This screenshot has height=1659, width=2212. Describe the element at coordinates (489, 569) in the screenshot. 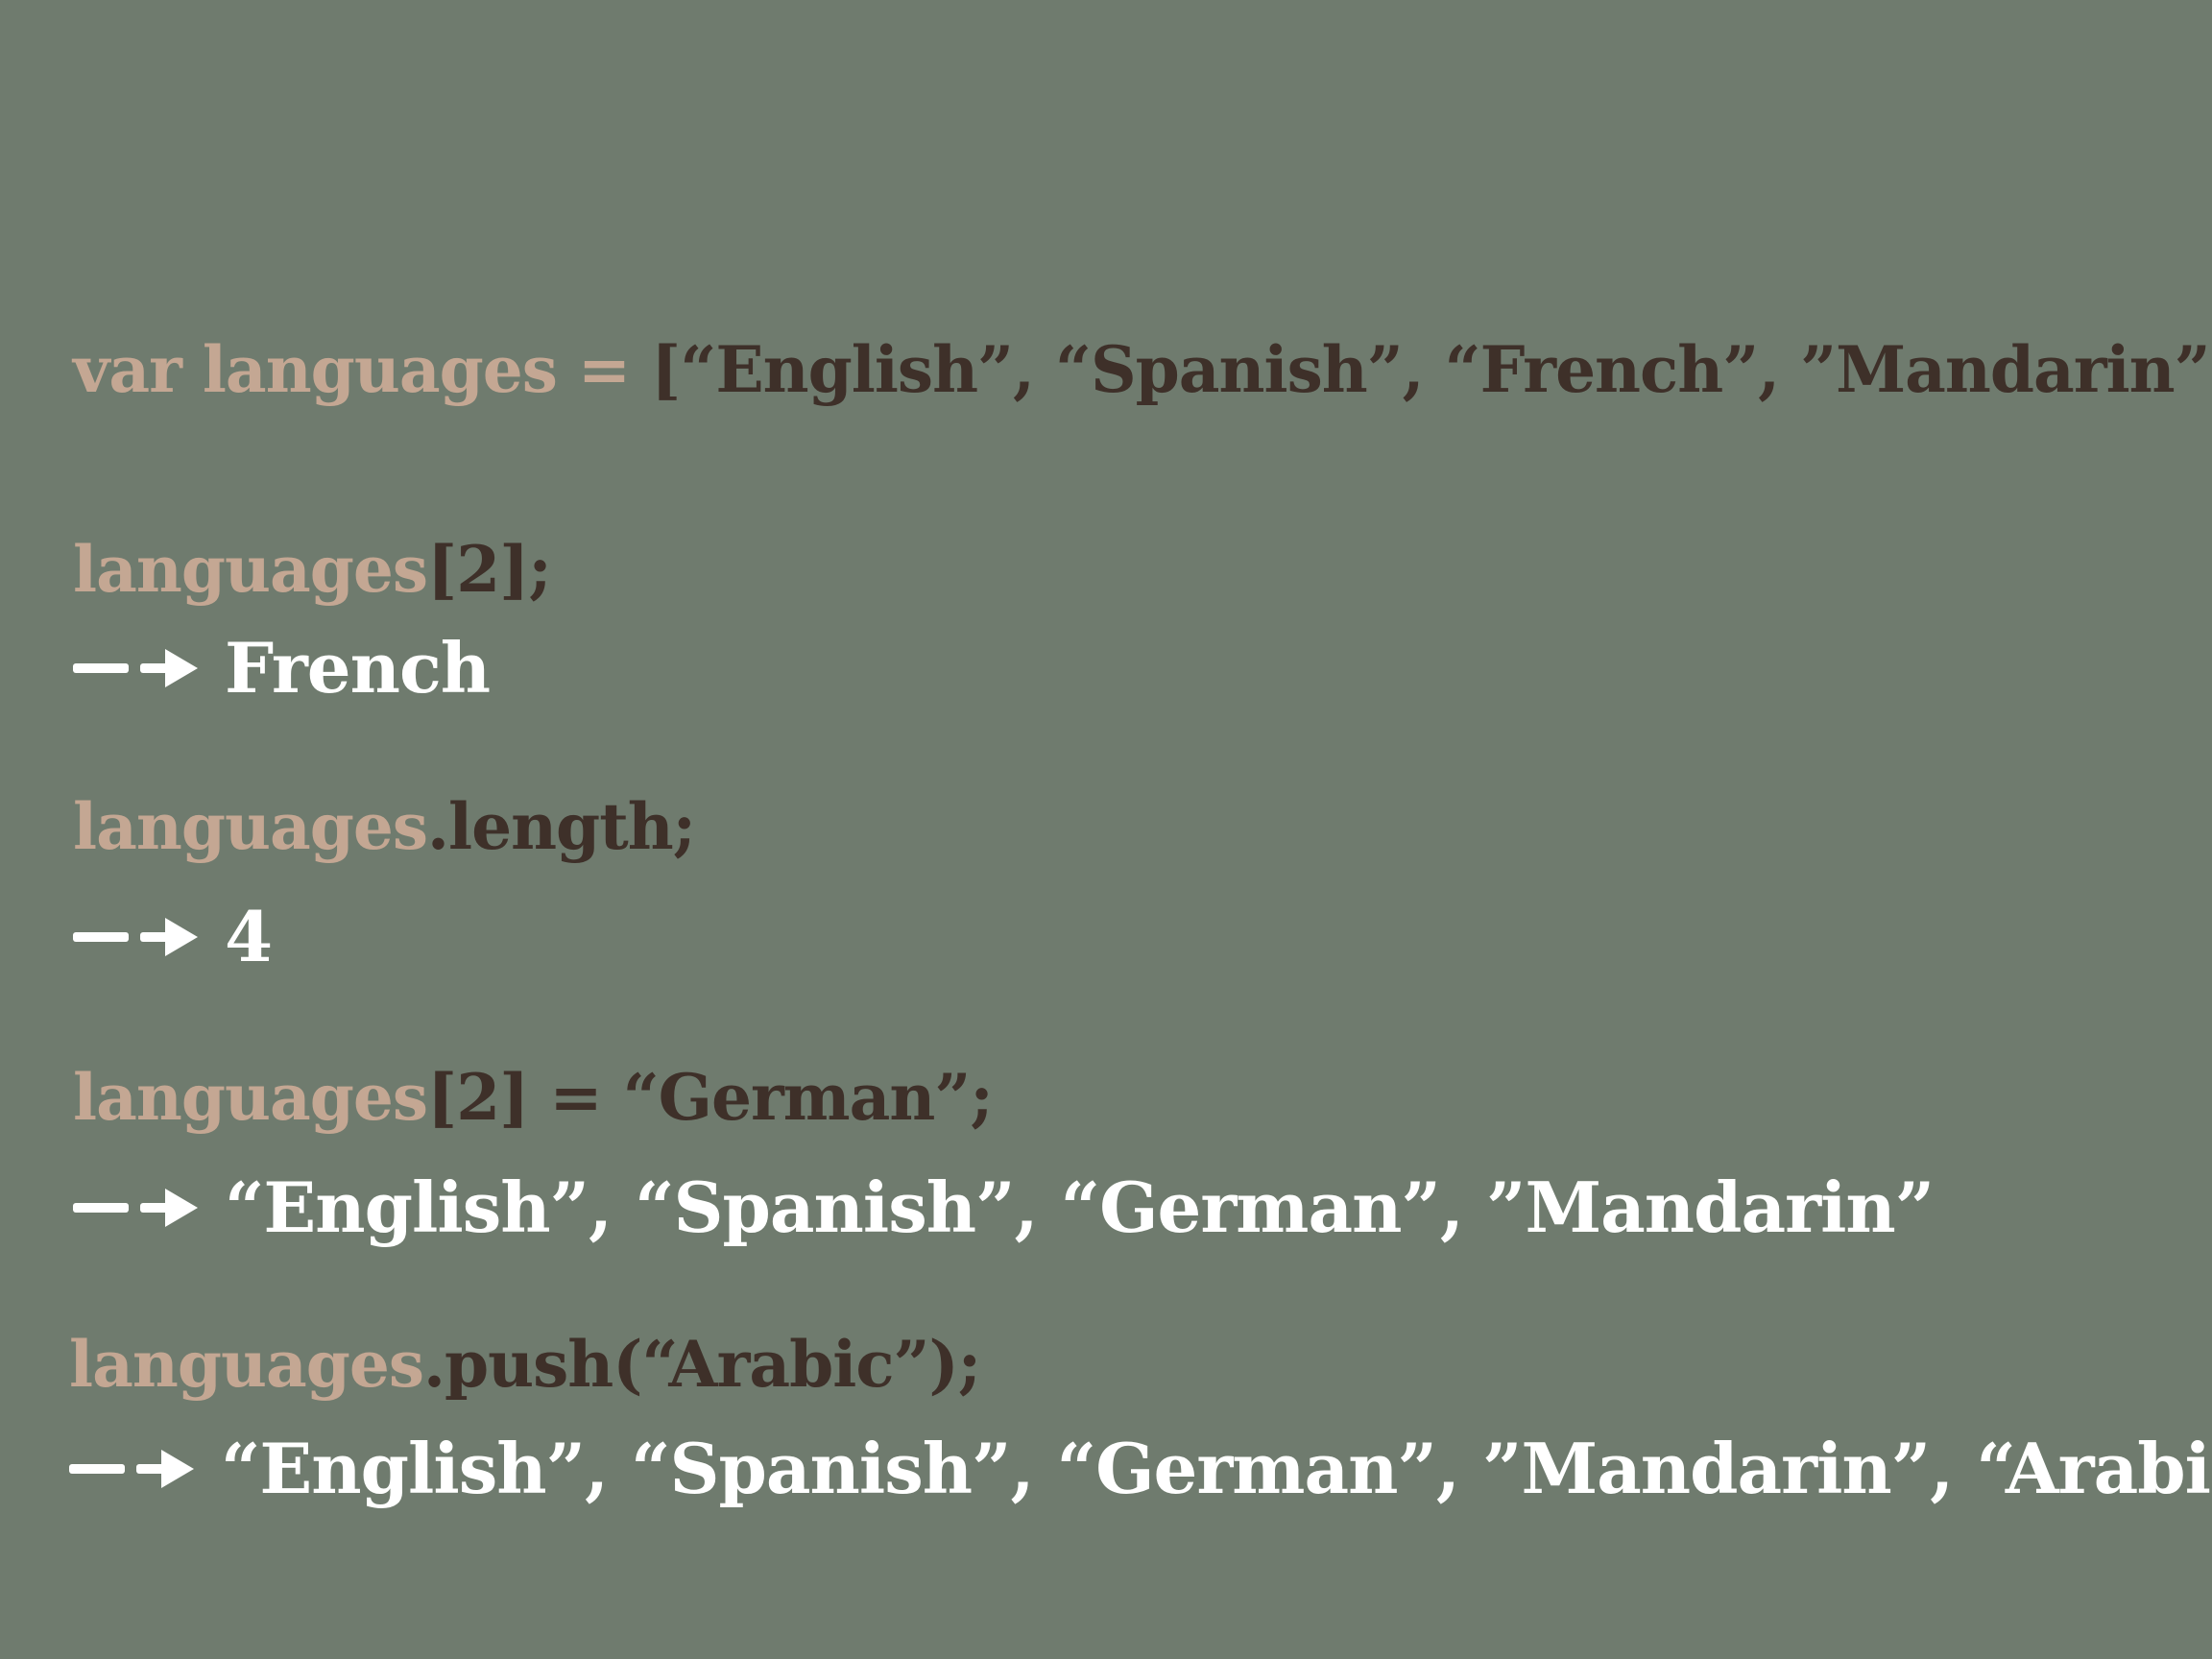

I see `index-access-rest: [2];` at that location.